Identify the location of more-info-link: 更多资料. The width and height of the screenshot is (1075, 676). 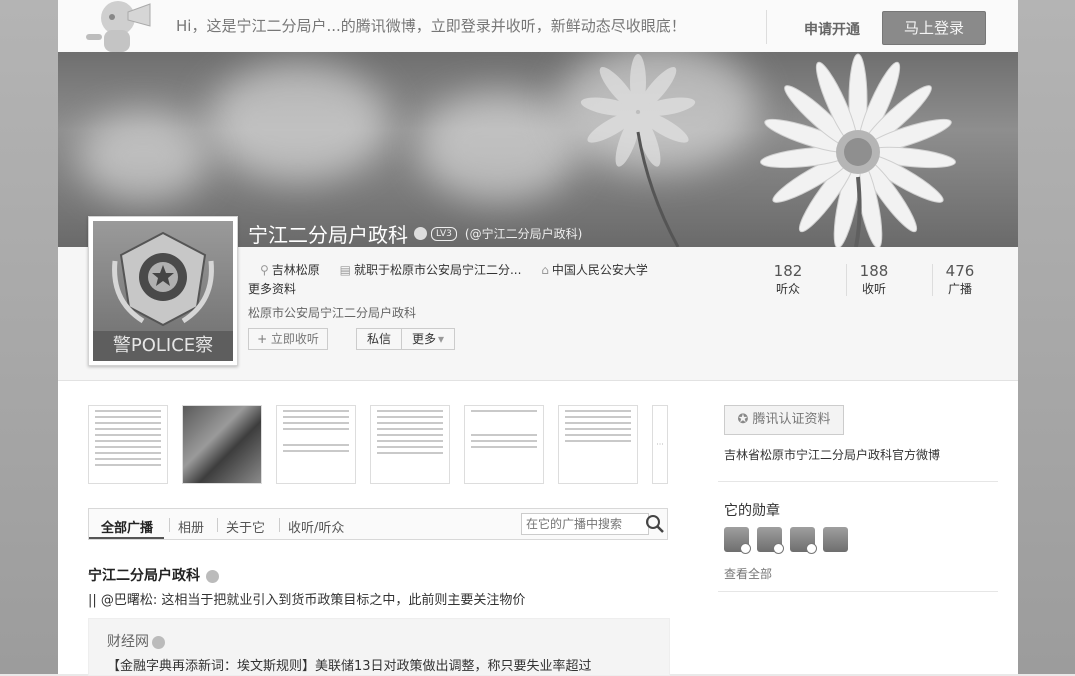
(272, 288).